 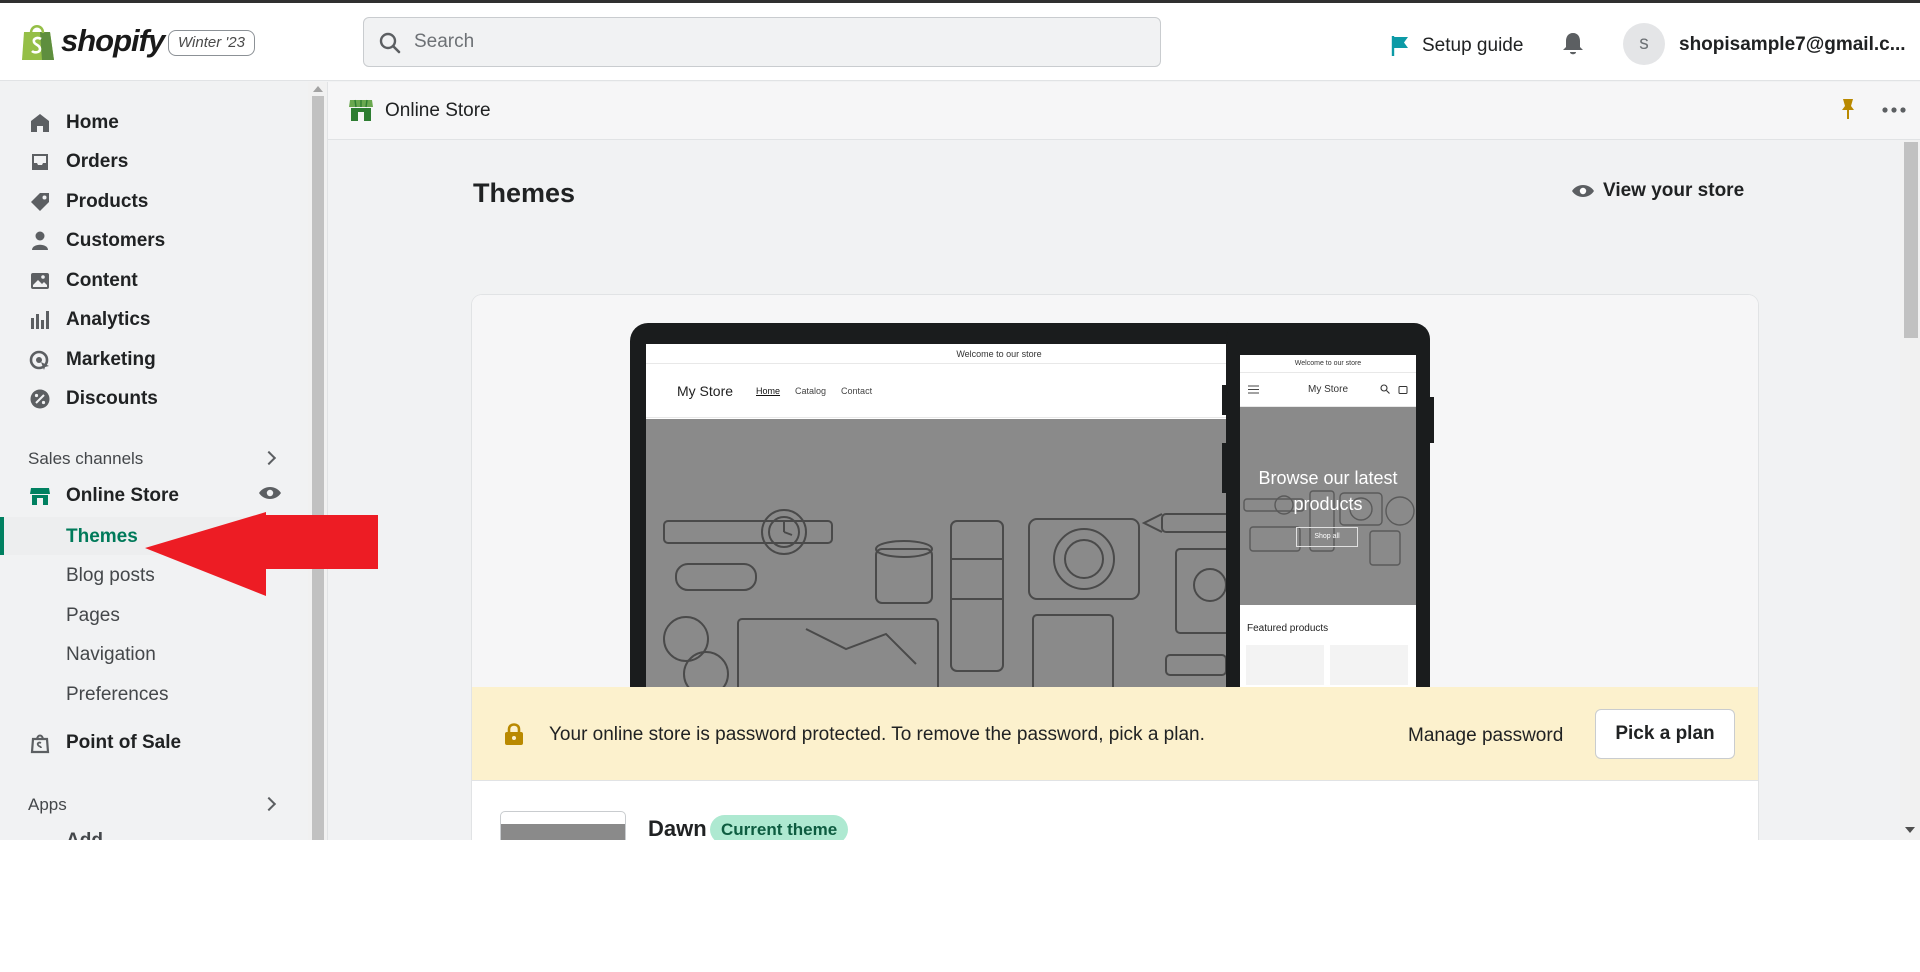 I want to click on sidebar-item-online-store: Online Store, so click(x=150, y=495).